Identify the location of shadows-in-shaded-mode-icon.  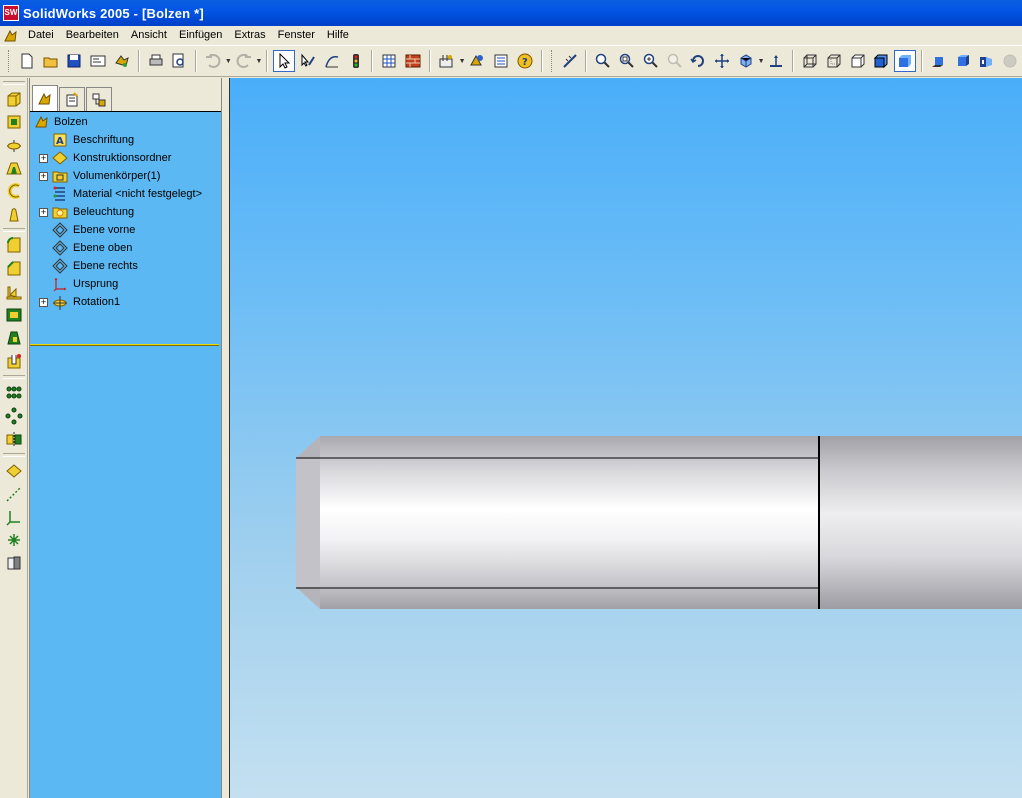
(939, 61).